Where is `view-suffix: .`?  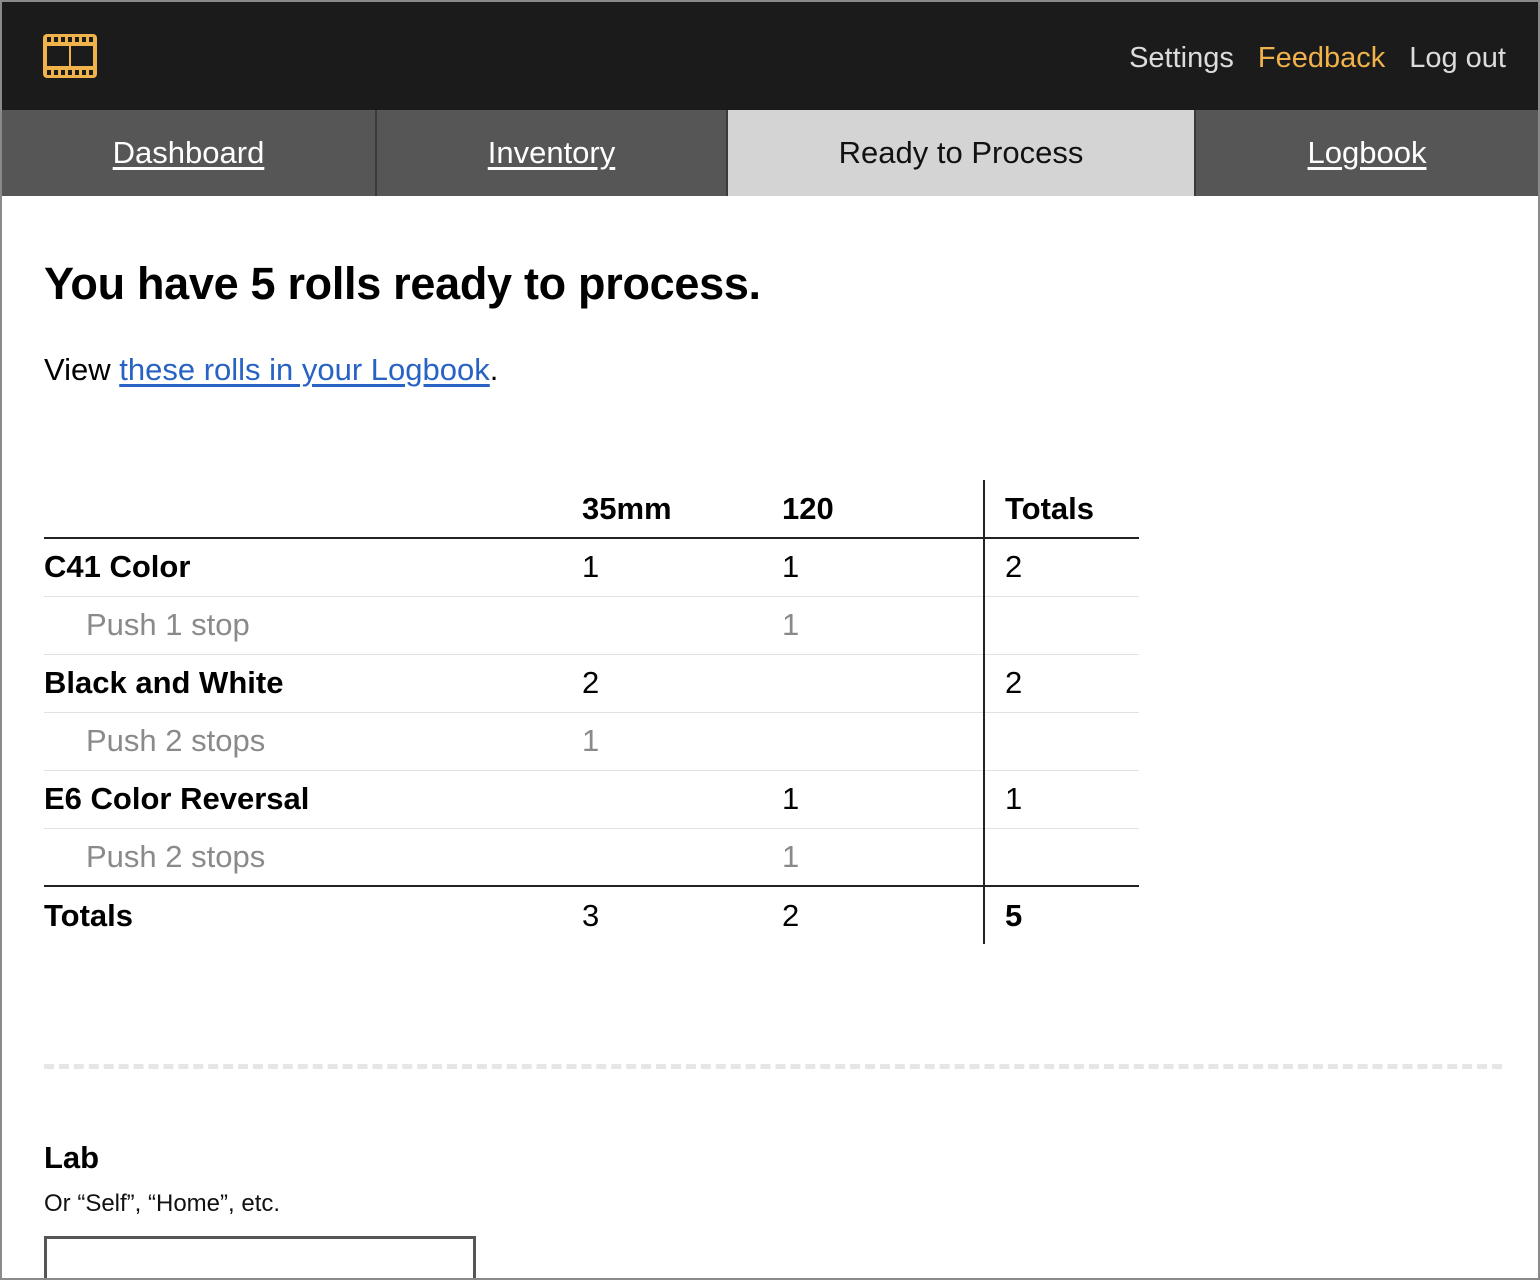 view-suffix: . is located at coordinates (494, 369).